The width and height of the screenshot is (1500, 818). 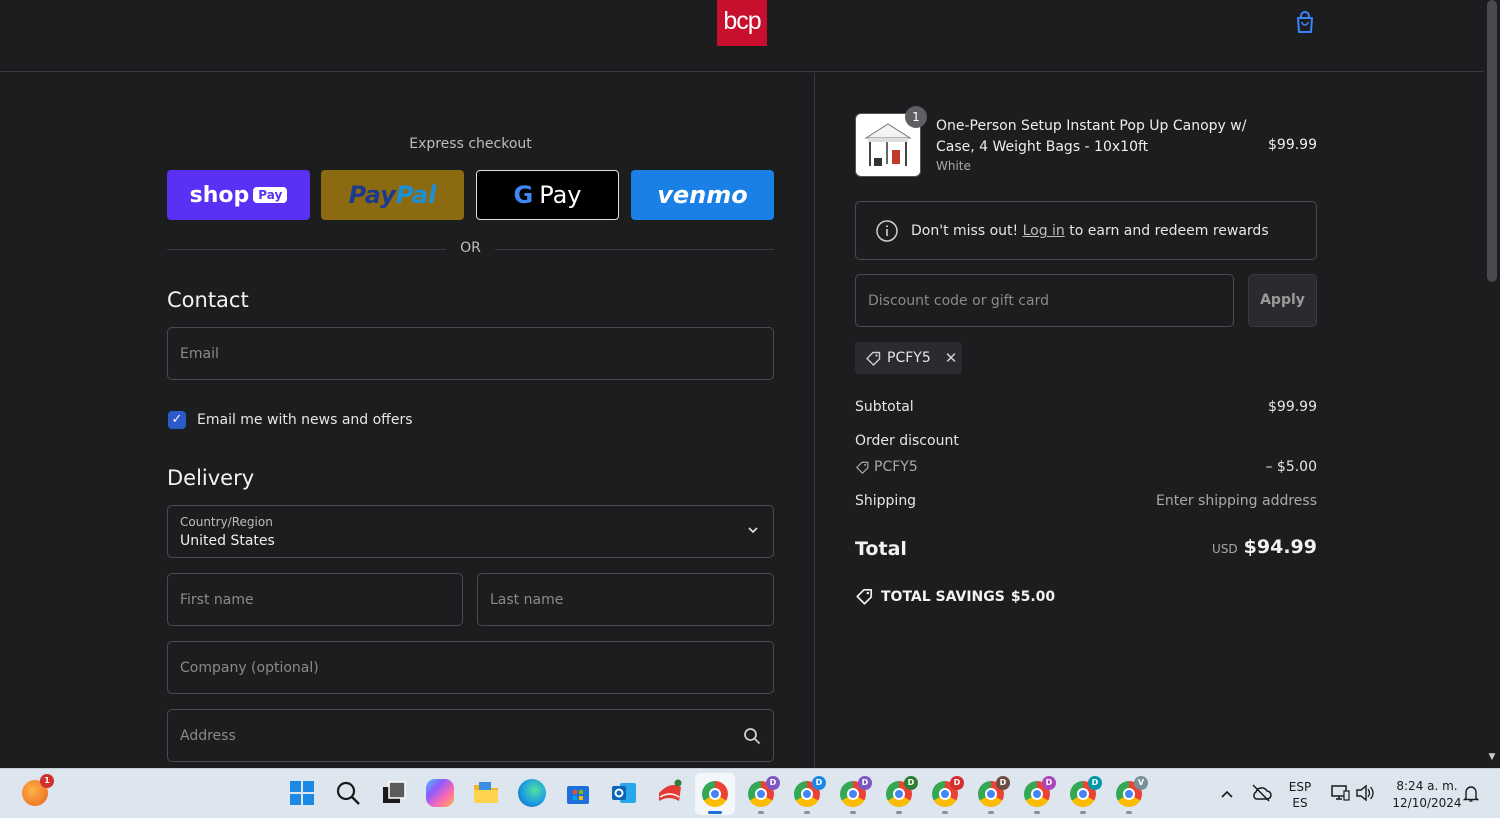 I want to click on first-name-input, so click(x=315, y=599).